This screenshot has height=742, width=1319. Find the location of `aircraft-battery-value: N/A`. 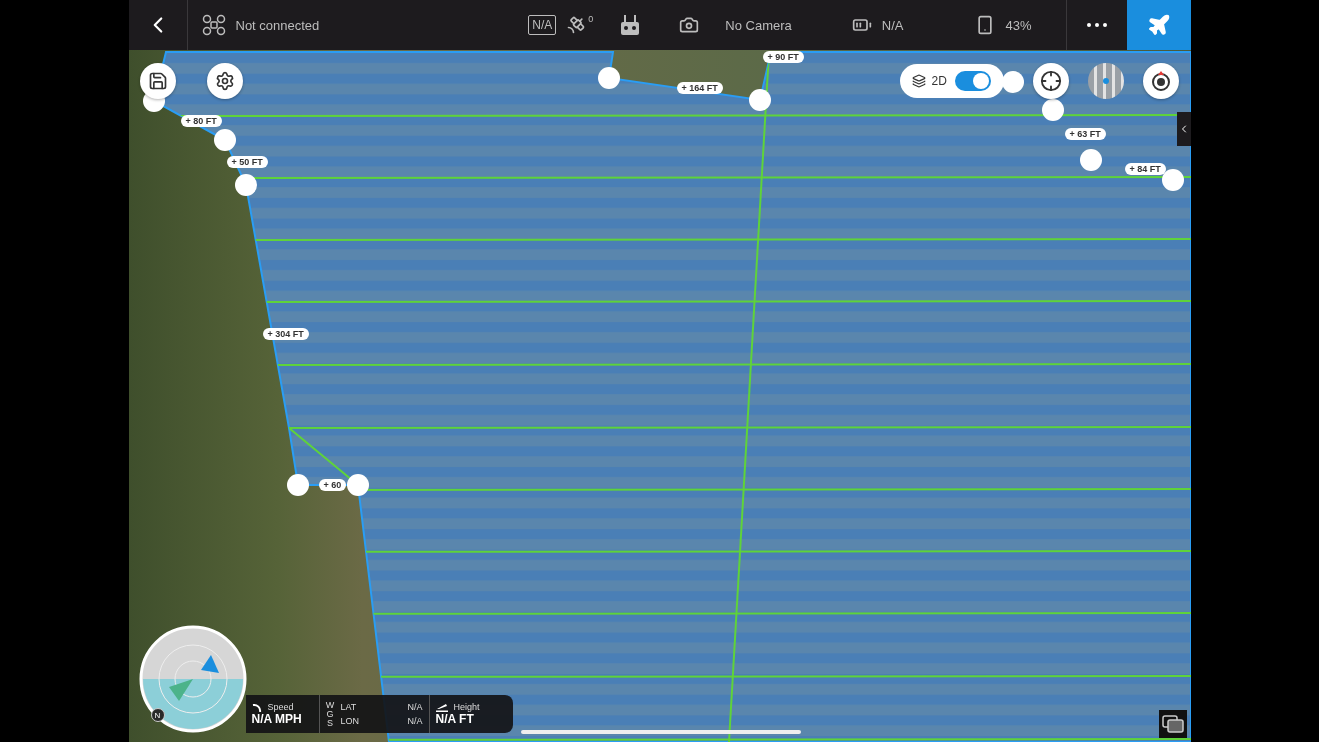

aircraft-battery-value: N/A is located at coordinates (892, 25).